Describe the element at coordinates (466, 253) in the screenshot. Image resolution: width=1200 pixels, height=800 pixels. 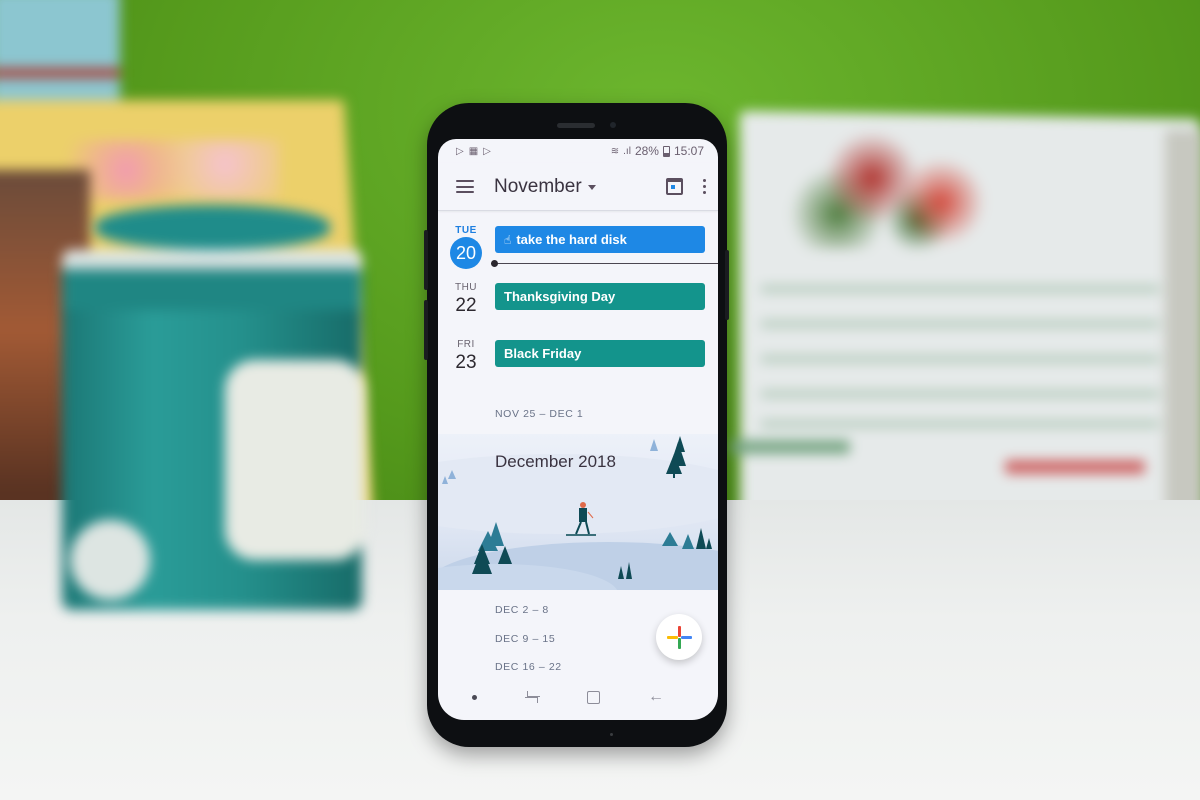
I see `day-of-month: 20` at that location.